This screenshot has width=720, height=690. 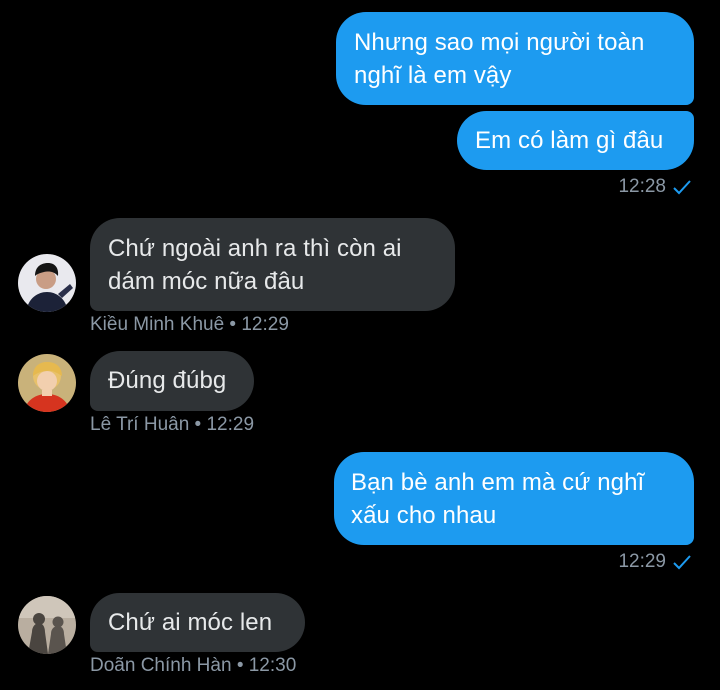 What do you see at coordinates (515, 58) in the screenshot?
I see `outgoing-message-bubble: Nhưng sao mọi người toàn nghĩ là em vậy` at bounding box center [515, 58].